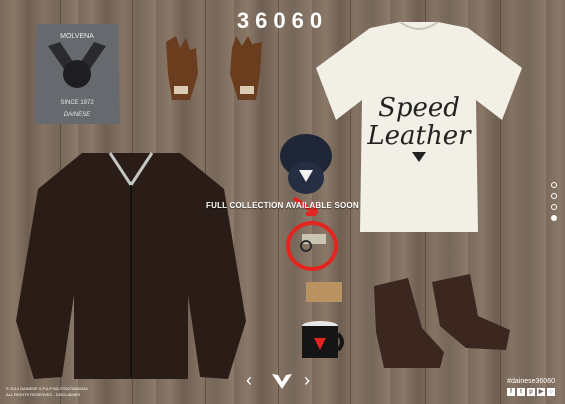  I want to click on key-ring-product, so click(313, 242).